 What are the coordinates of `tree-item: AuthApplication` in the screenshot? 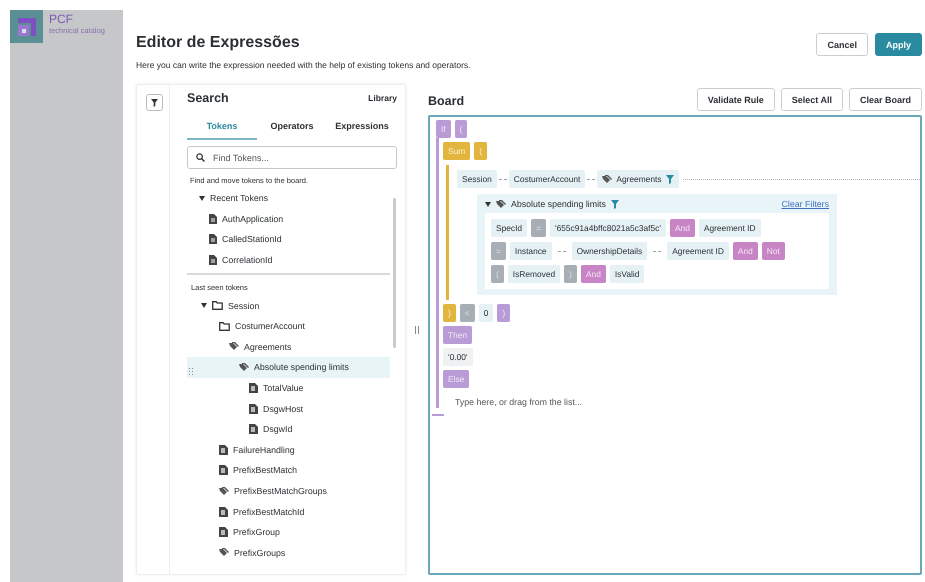 It's located at (288, 219).